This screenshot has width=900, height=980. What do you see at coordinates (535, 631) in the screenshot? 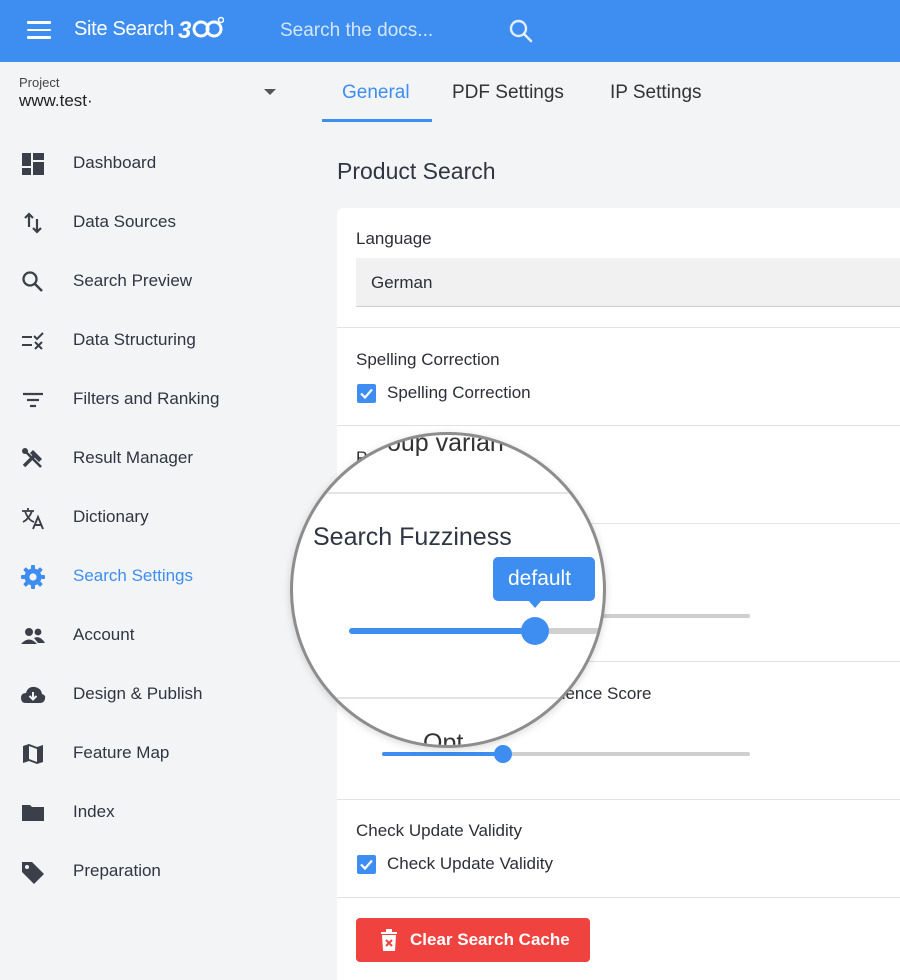
I see `fuzziness-slider-thumb` at bounding box center [535, 631].